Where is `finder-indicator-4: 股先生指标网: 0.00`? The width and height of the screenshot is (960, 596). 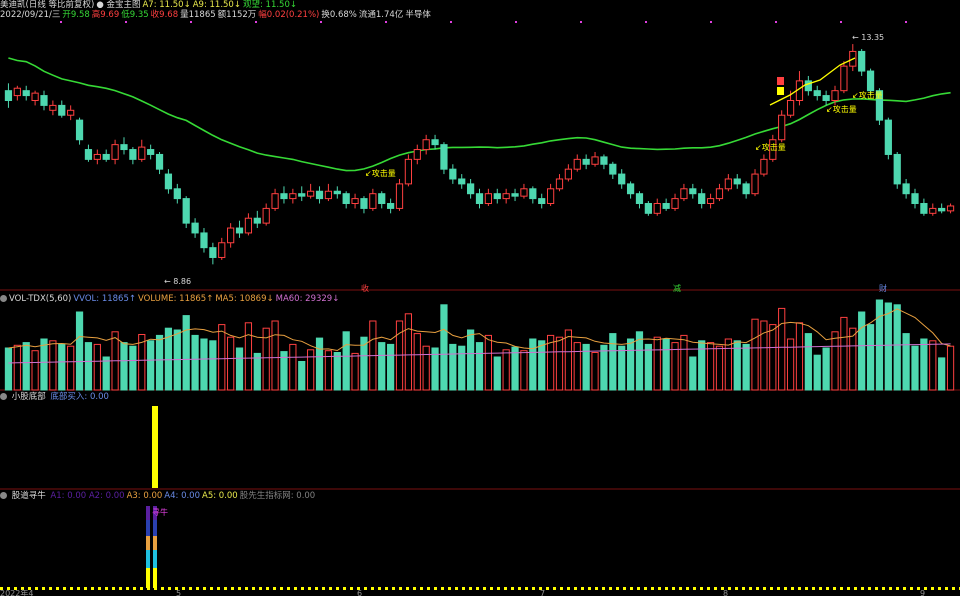
finder-indicator-4: 股先生指标网: 0.00 is located at coordinates (277, 496).